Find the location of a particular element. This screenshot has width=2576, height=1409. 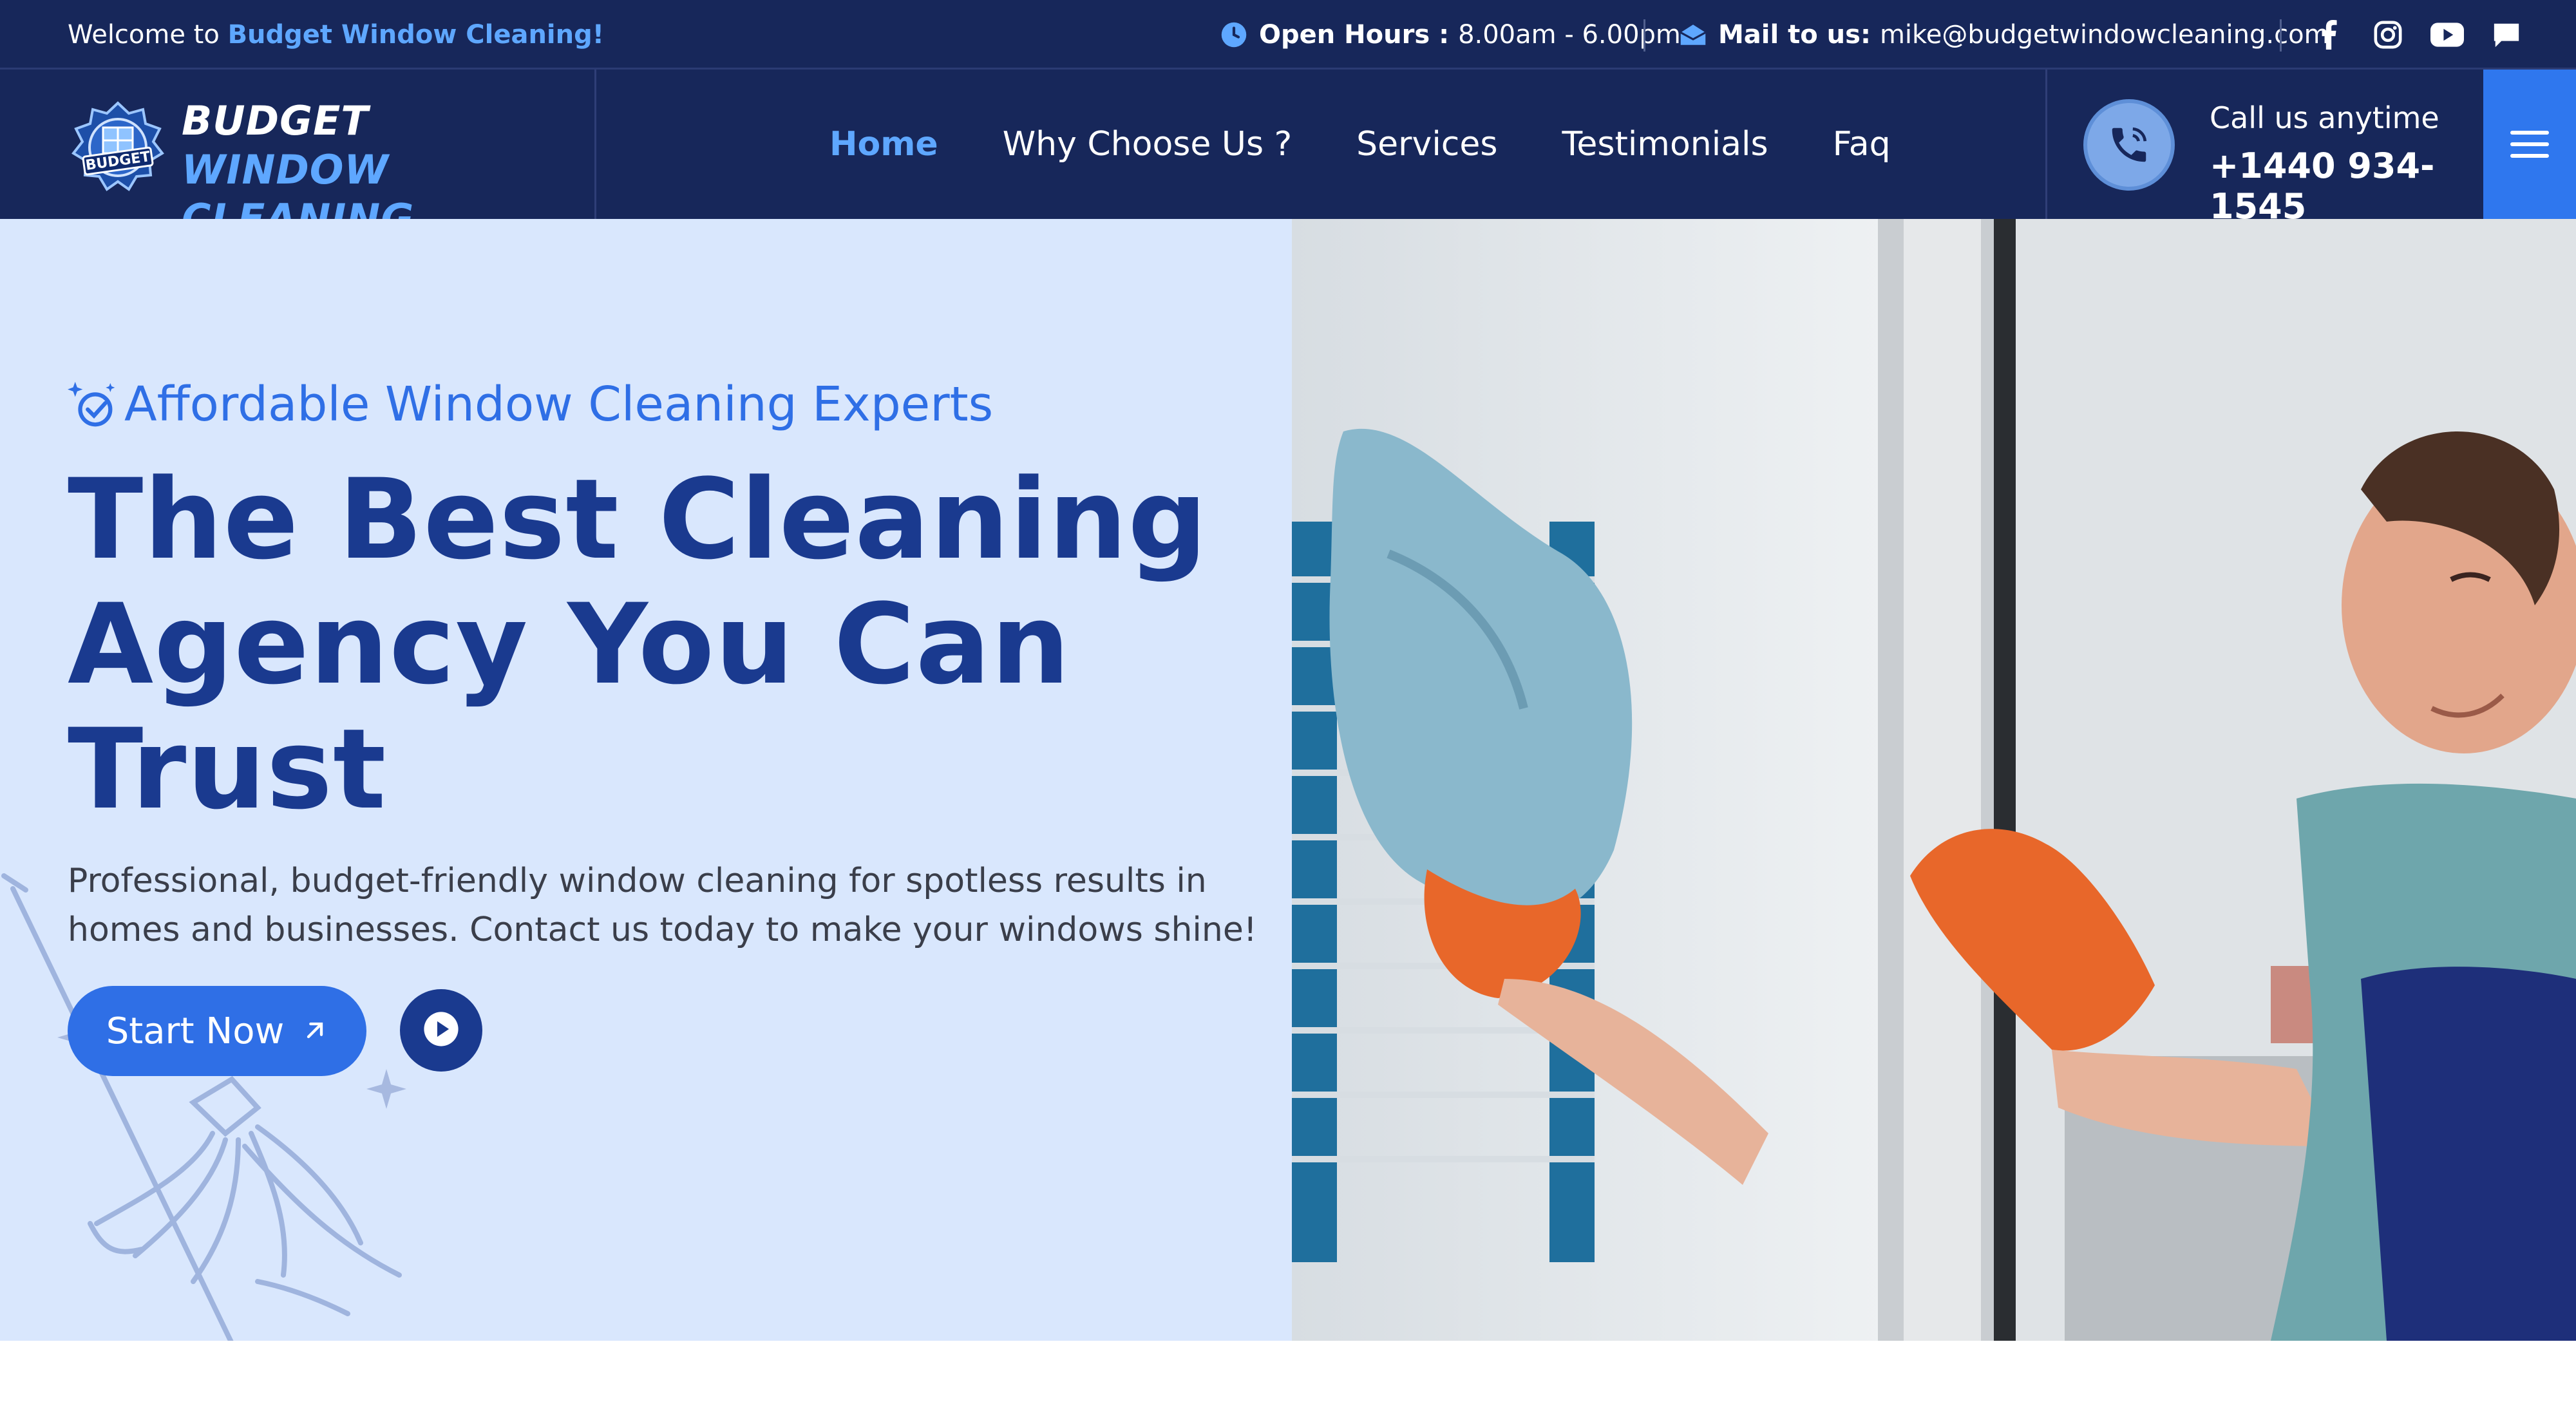

welcome-brand: Budget Window Cleaning! is located at coordinates (415, 35).